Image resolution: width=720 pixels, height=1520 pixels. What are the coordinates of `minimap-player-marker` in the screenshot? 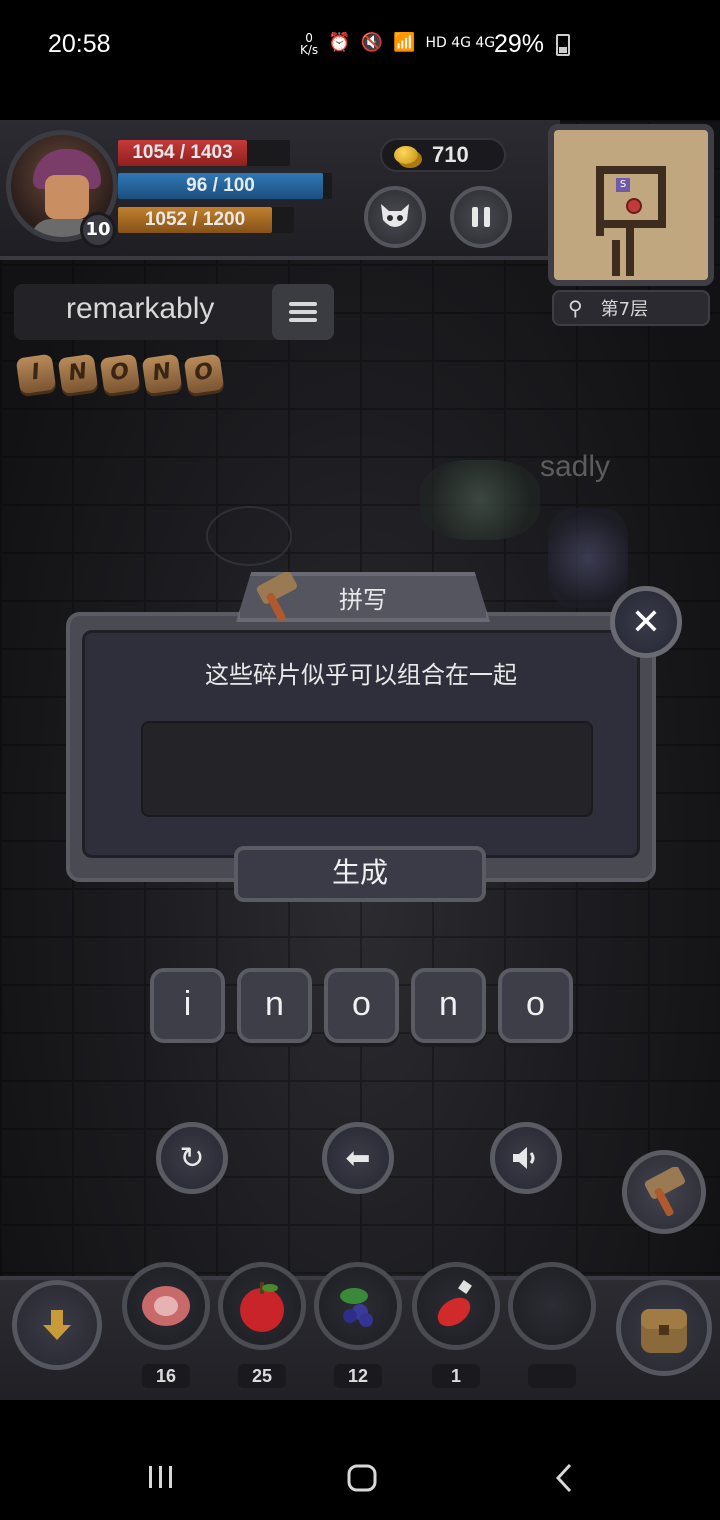 It's located at (634, 206).